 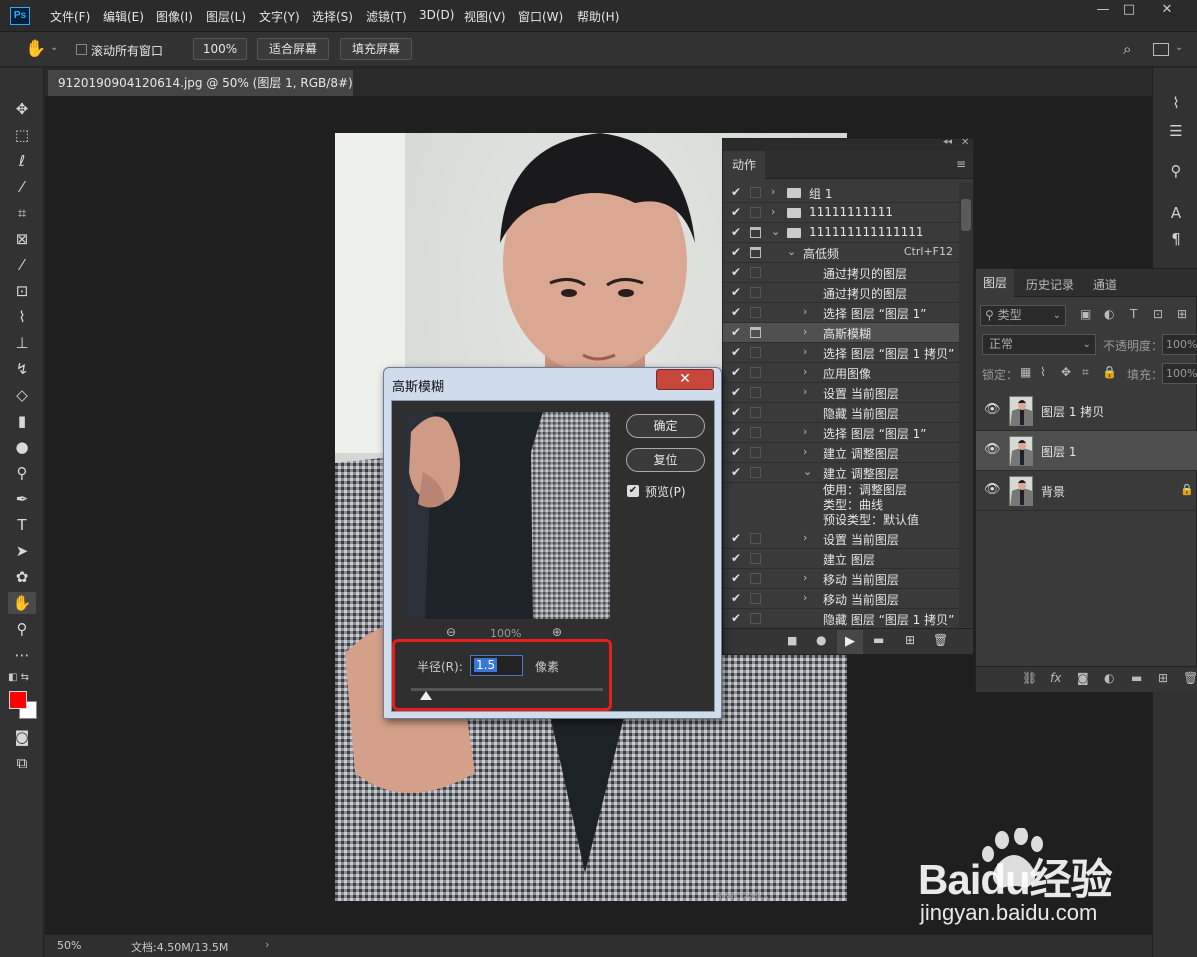 I want to click on blend-mode-select: 正常 ⌄, so click(x=1039, y=344).